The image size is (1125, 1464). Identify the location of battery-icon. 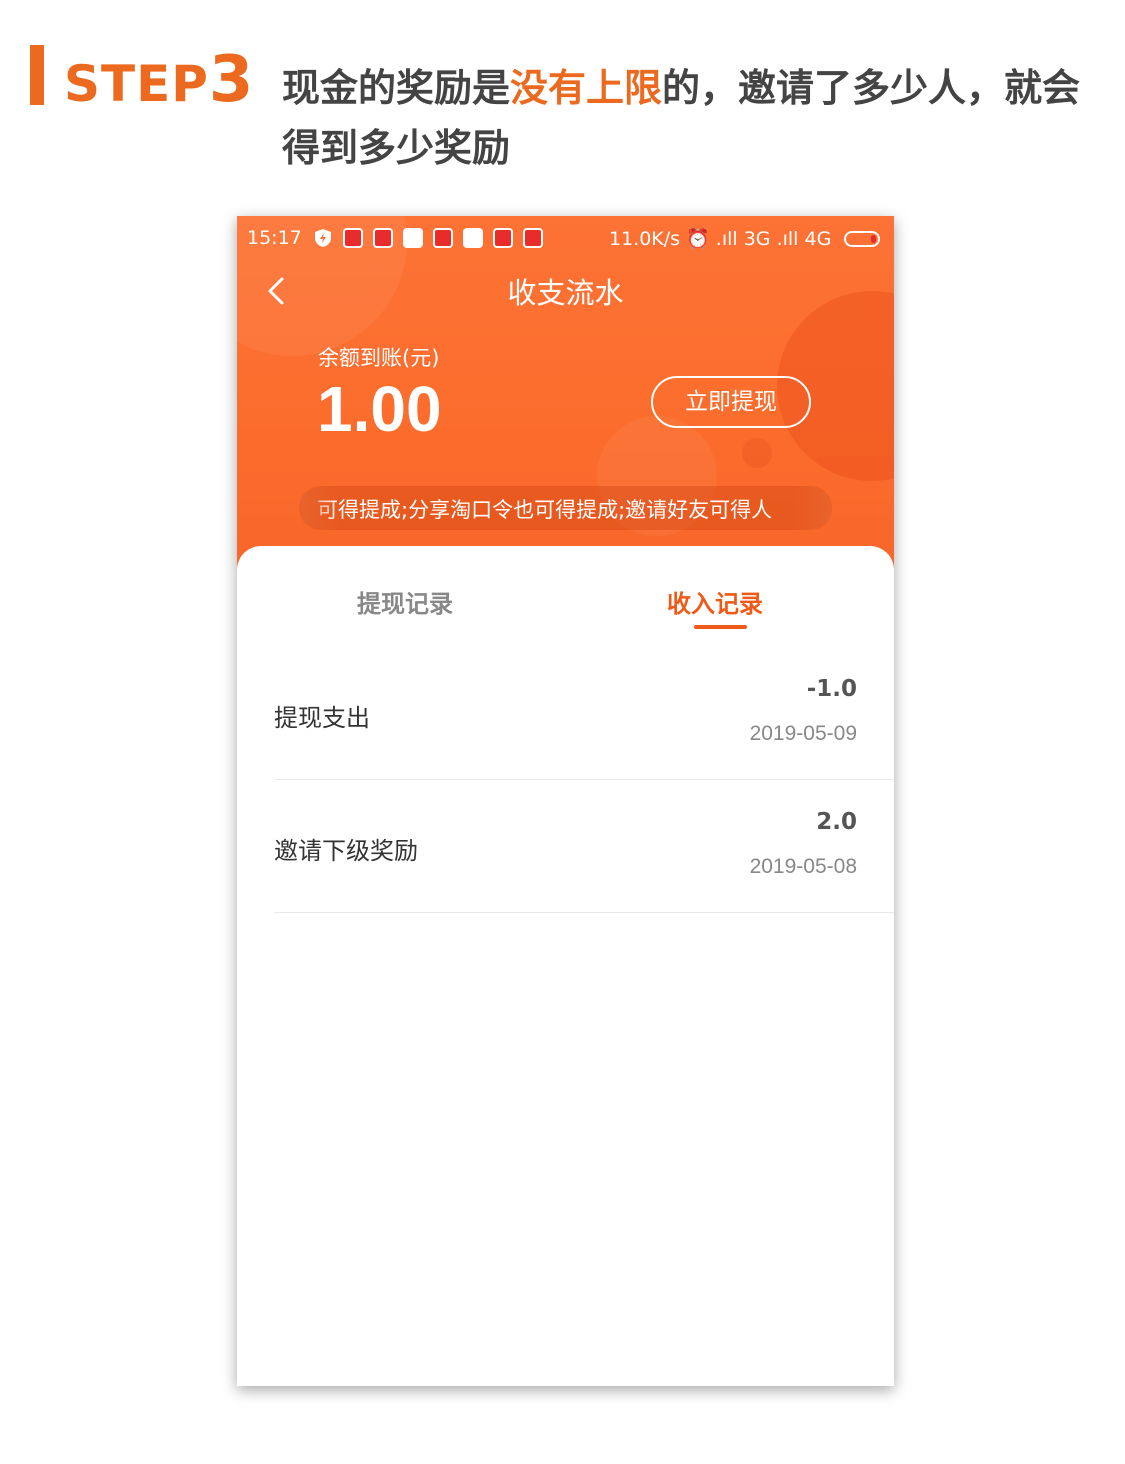
(862, 239).